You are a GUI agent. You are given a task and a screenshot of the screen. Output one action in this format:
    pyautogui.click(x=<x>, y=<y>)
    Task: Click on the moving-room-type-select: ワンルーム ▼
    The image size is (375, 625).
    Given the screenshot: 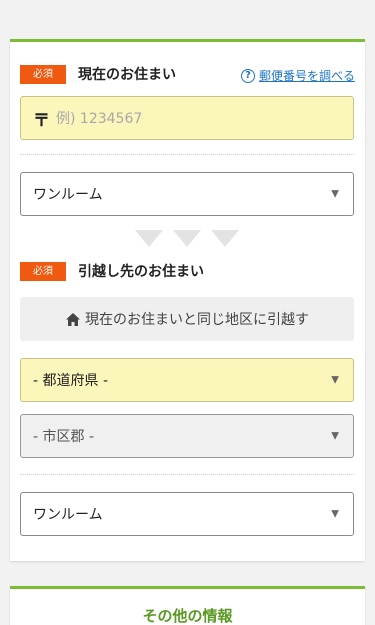 What is the action you would take?
    pyautogui.click(x=187, y=514)
    